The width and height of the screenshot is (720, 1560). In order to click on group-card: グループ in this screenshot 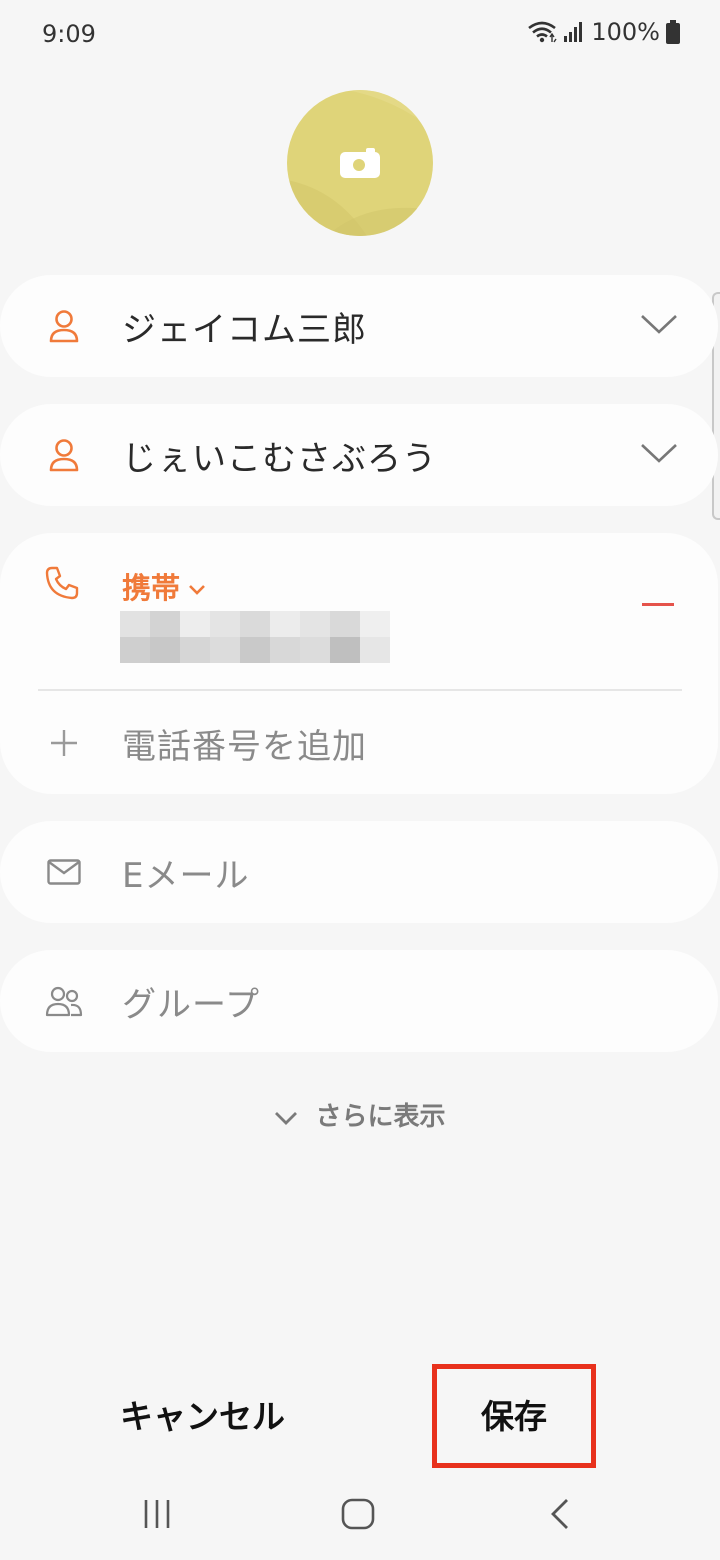, I will do `click(359, 1001)`.